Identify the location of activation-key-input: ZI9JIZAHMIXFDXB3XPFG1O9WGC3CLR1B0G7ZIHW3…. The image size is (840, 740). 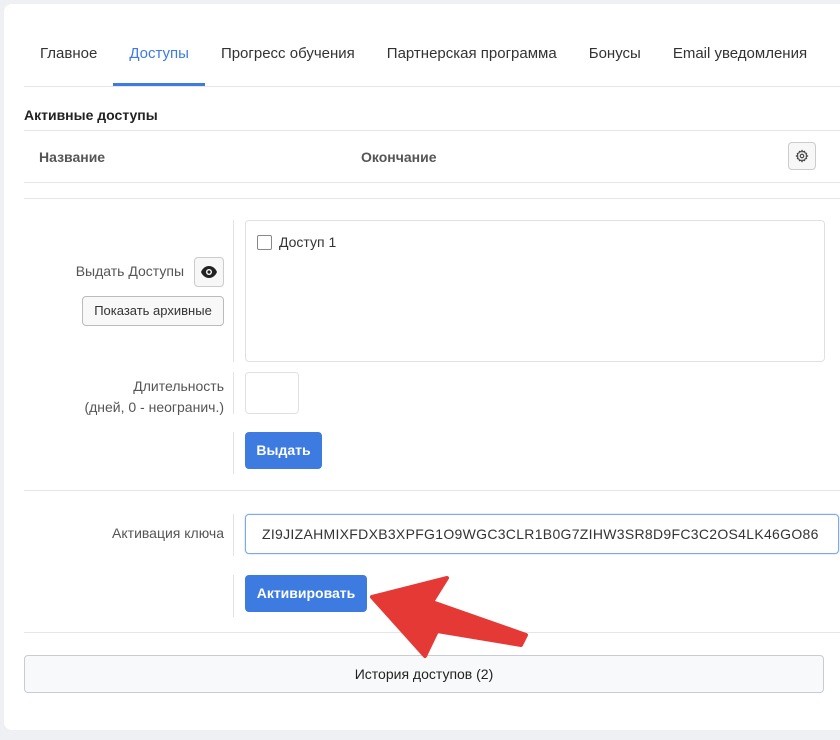
(542, 534).